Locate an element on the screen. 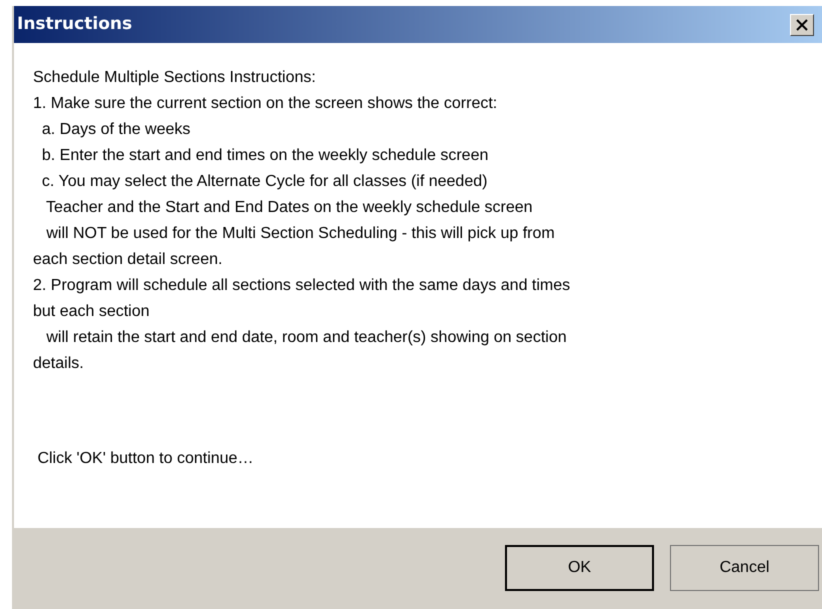 The image size is (822, 609). instruction-line: c. You may select the Alternate Cycle for all classes (if needed) is located at coordinates (264, 182).